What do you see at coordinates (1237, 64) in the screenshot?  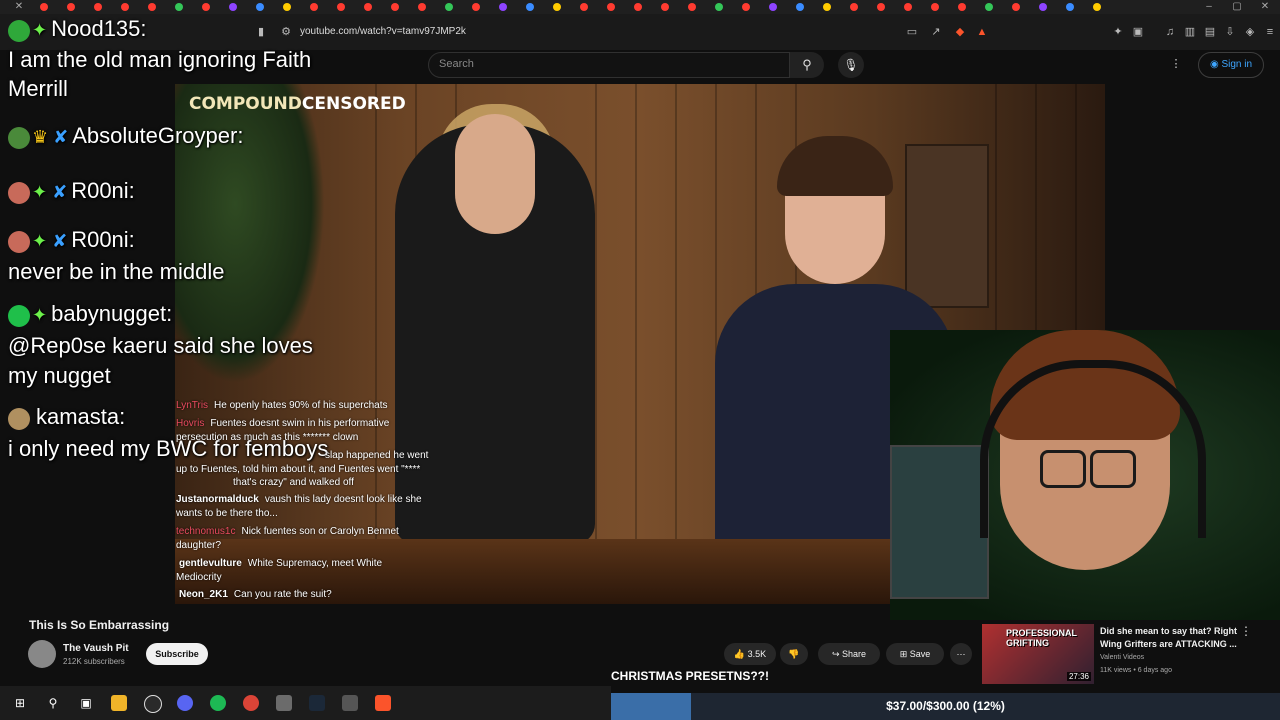 I see `sign-in-label: Sign in` at bounding box center [1237, 64].